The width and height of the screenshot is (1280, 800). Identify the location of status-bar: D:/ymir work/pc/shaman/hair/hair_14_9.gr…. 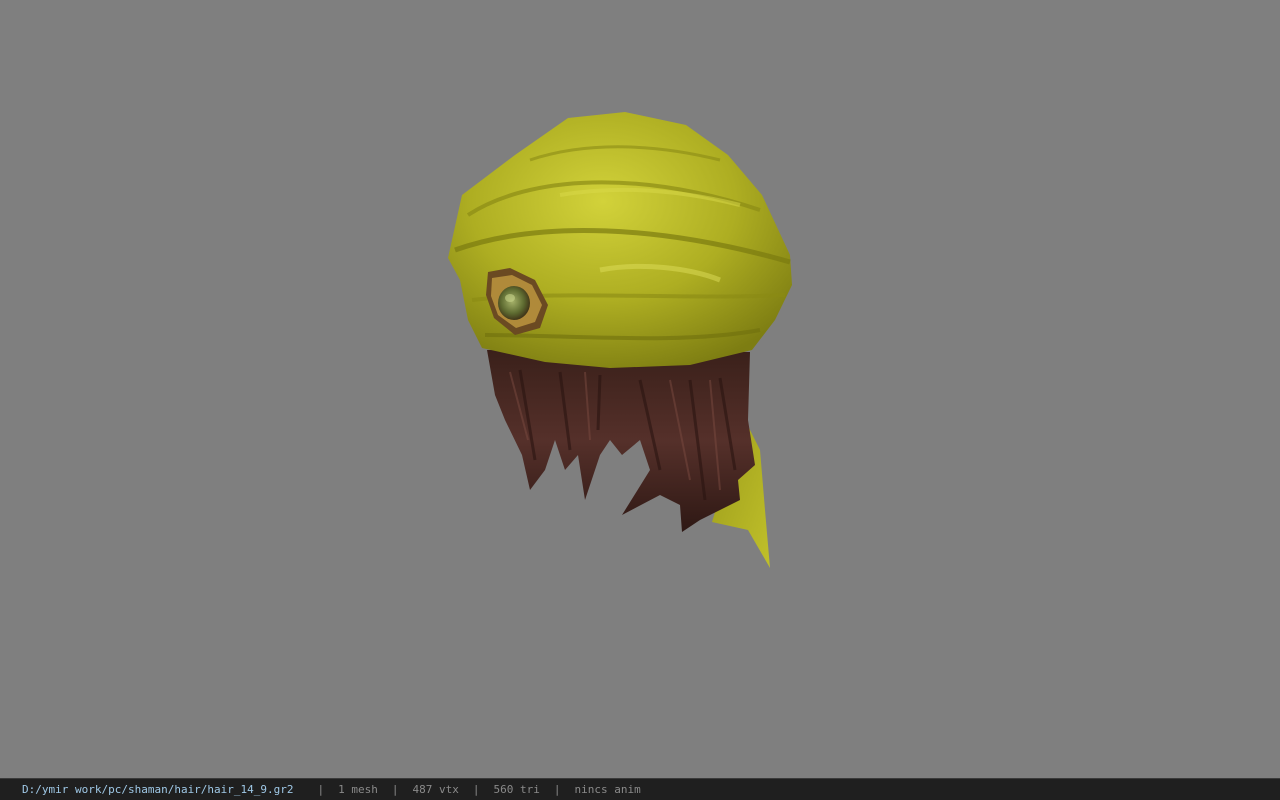
(640, 789).